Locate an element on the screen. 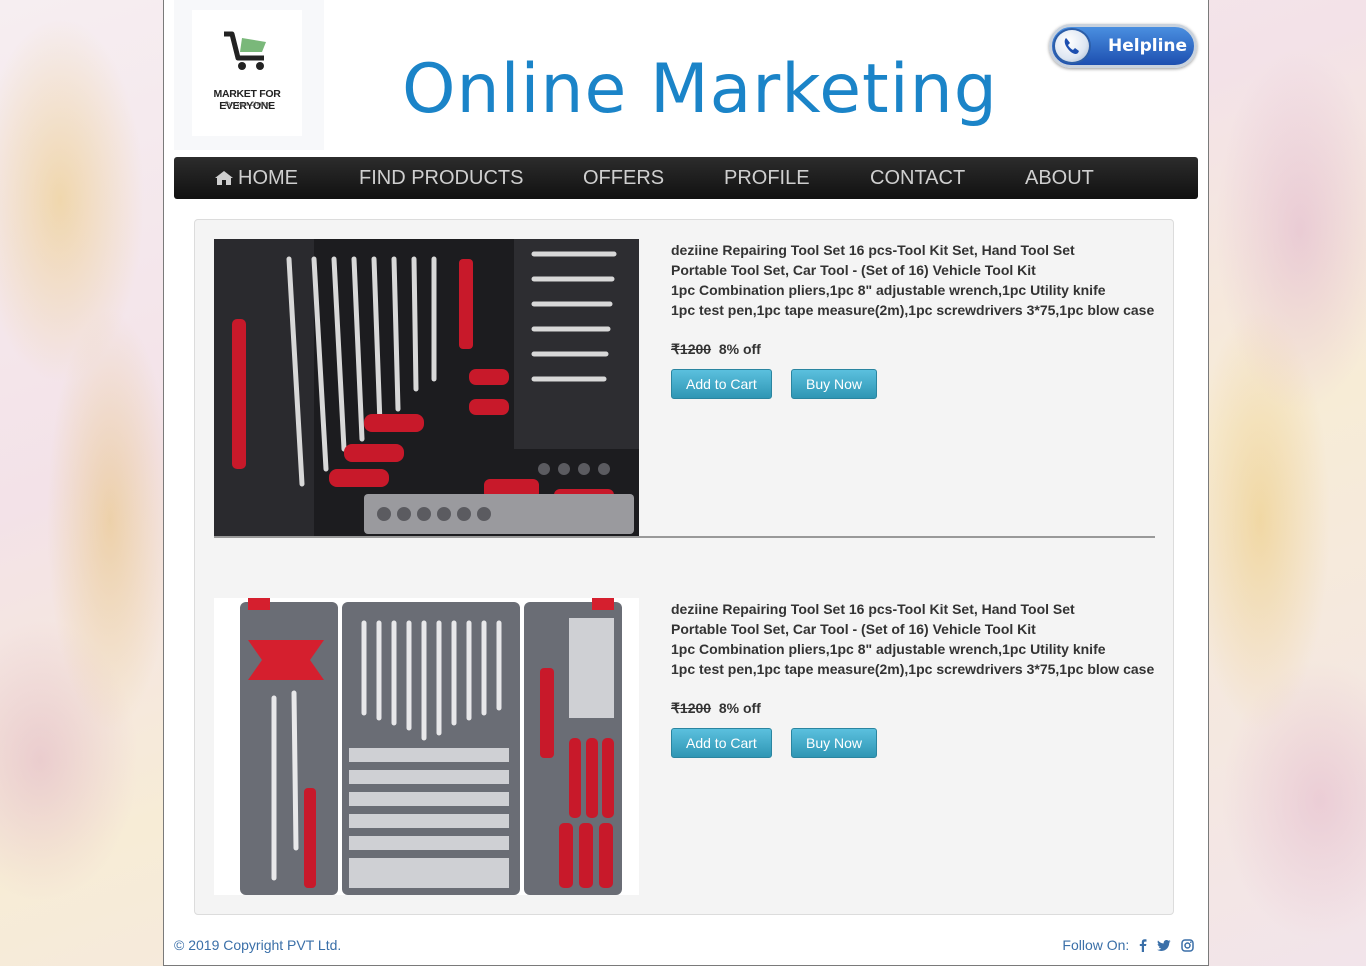 The image size is (1366, 966). home-icon is located at coordinates (224, 178).